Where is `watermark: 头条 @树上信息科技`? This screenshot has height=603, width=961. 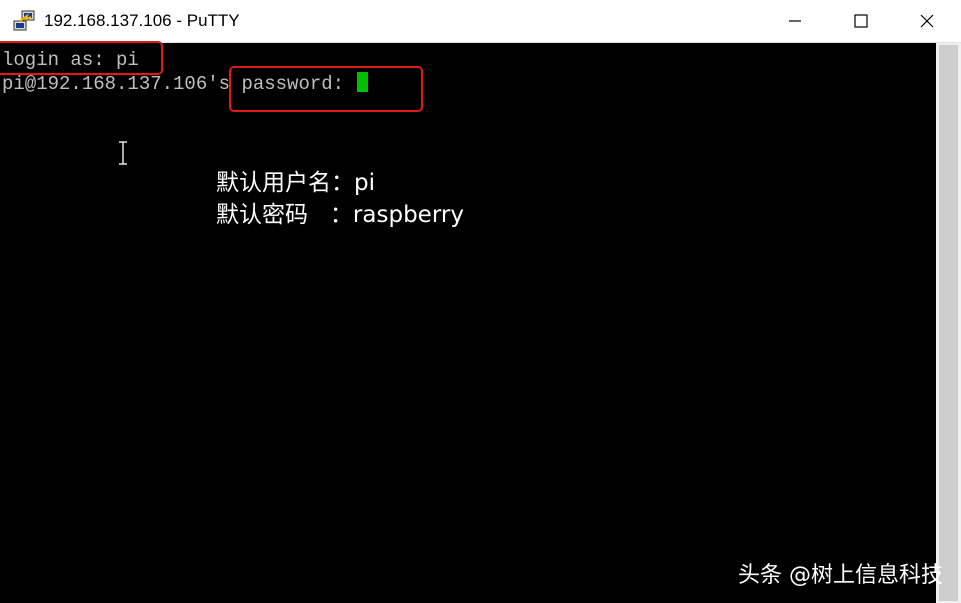
watermark: 头条 @树上信息科技 is located at coordinates (840, 575).